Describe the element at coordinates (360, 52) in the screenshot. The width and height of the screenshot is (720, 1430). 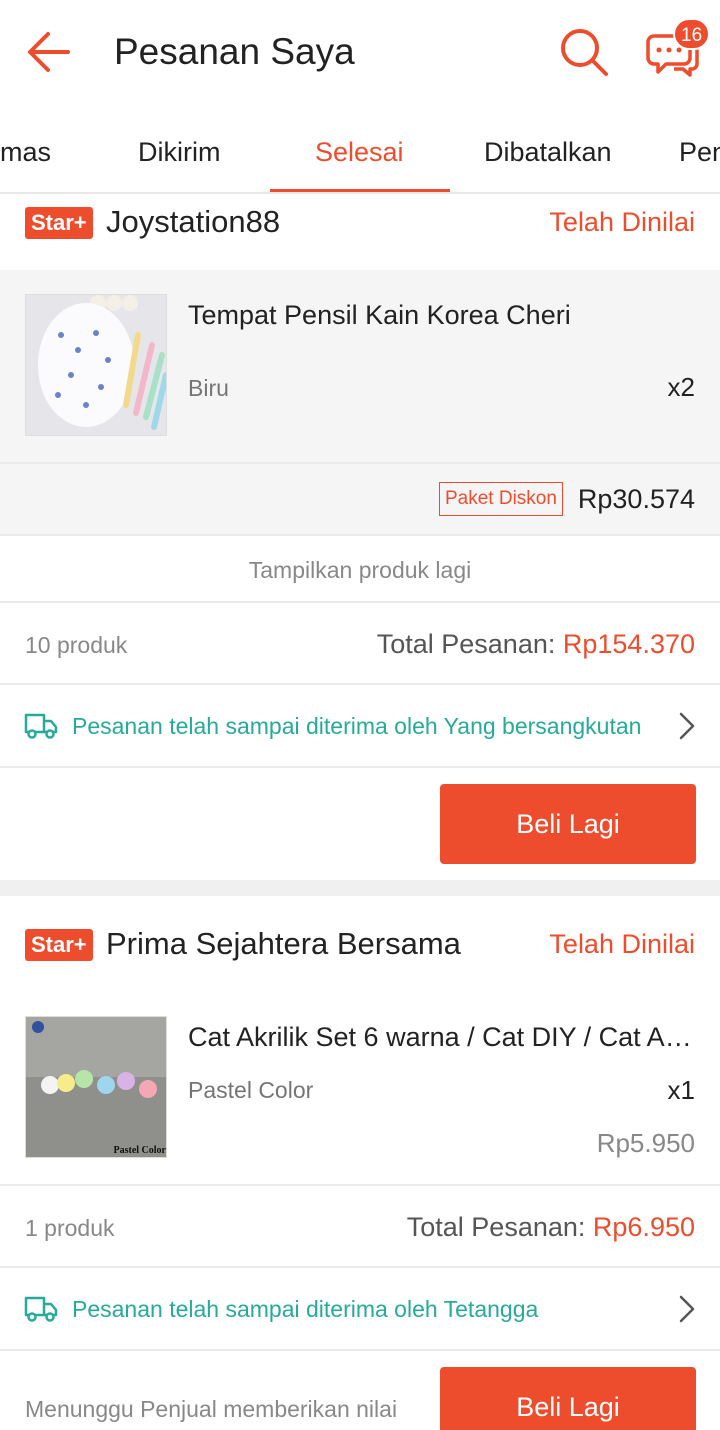
I see `app-header: Pesanan Saya 16` at that location.